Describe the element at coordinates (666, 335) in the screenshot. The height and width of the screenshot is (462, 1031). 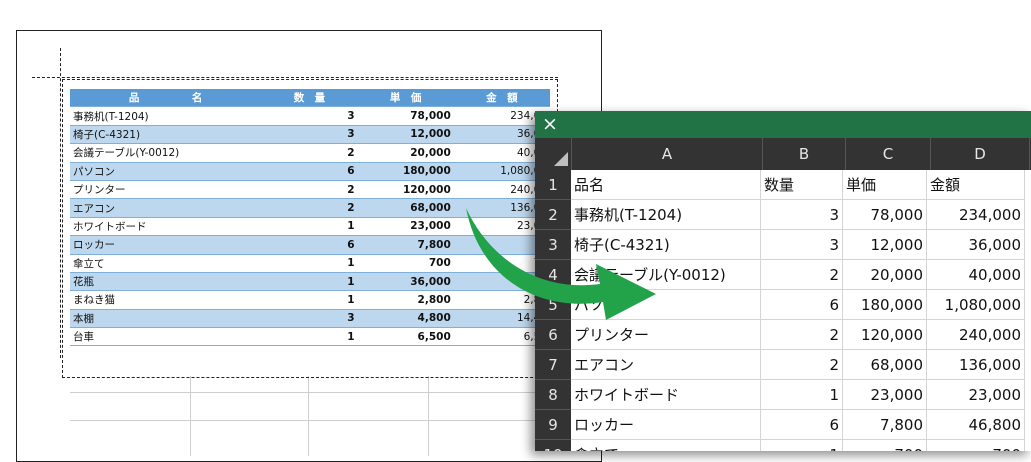
I see `cell: プリンター` at that location.